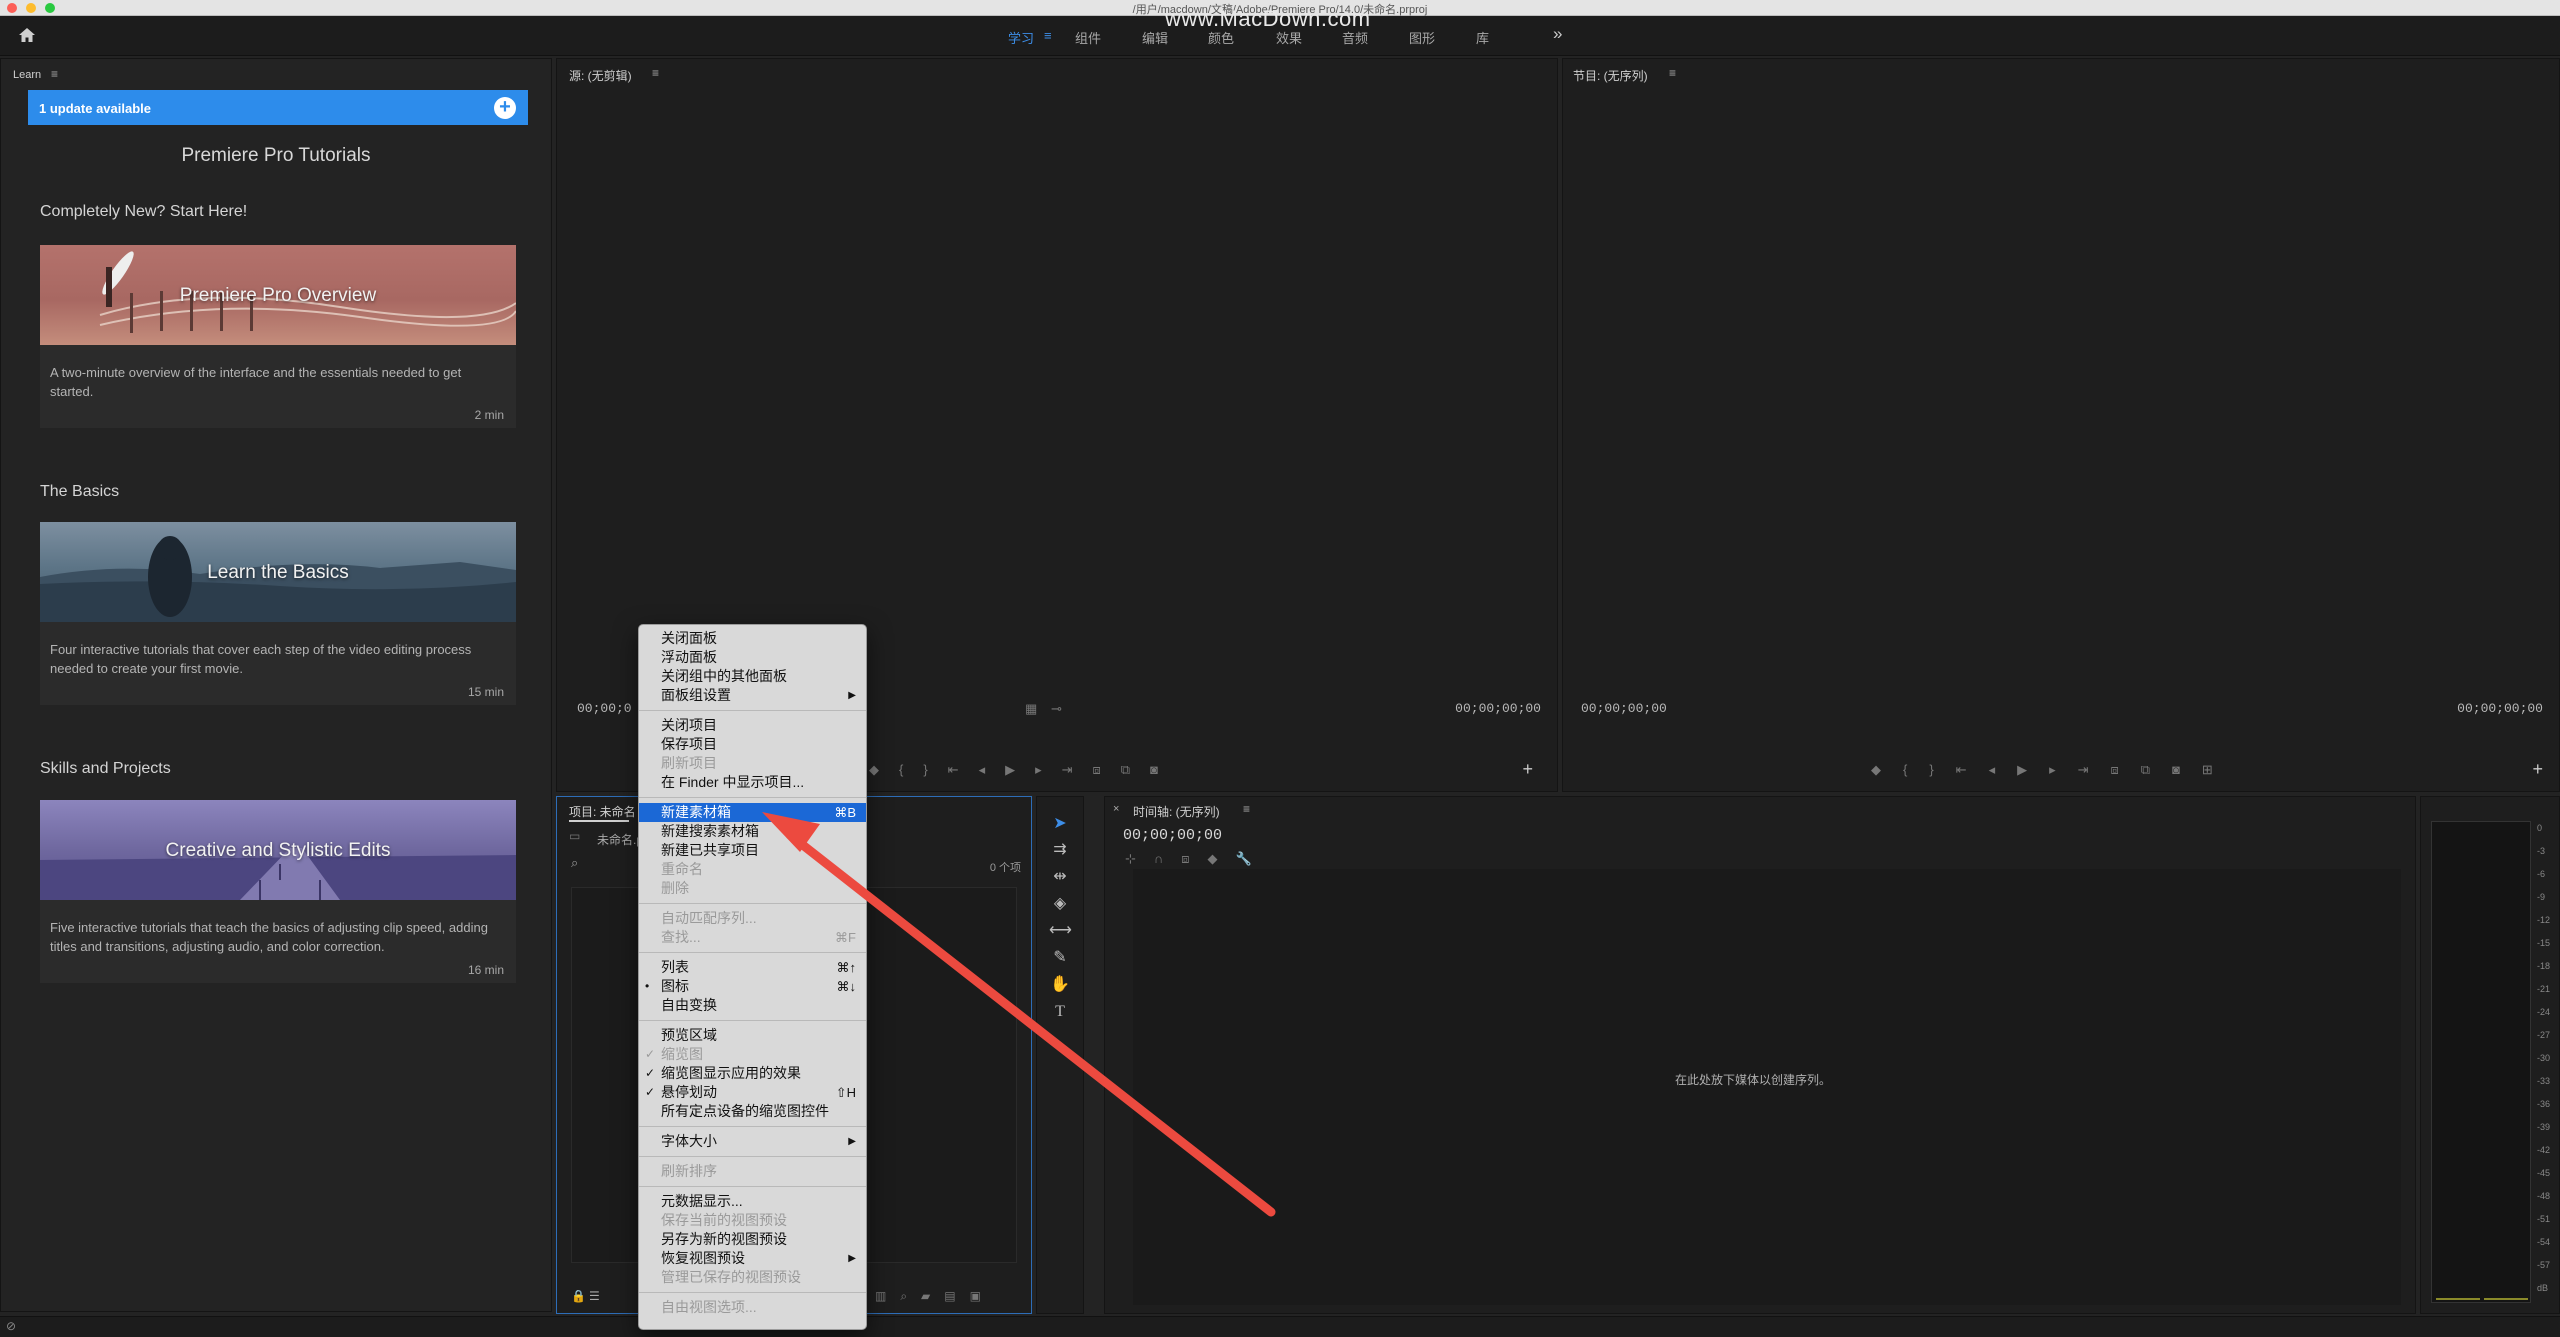 This screenshot has height=1337, width=2560. What do you see at coordinates (574, 863) in the screenshot?
I see `search-icon: ⌕` at bounding box center [574, 863].